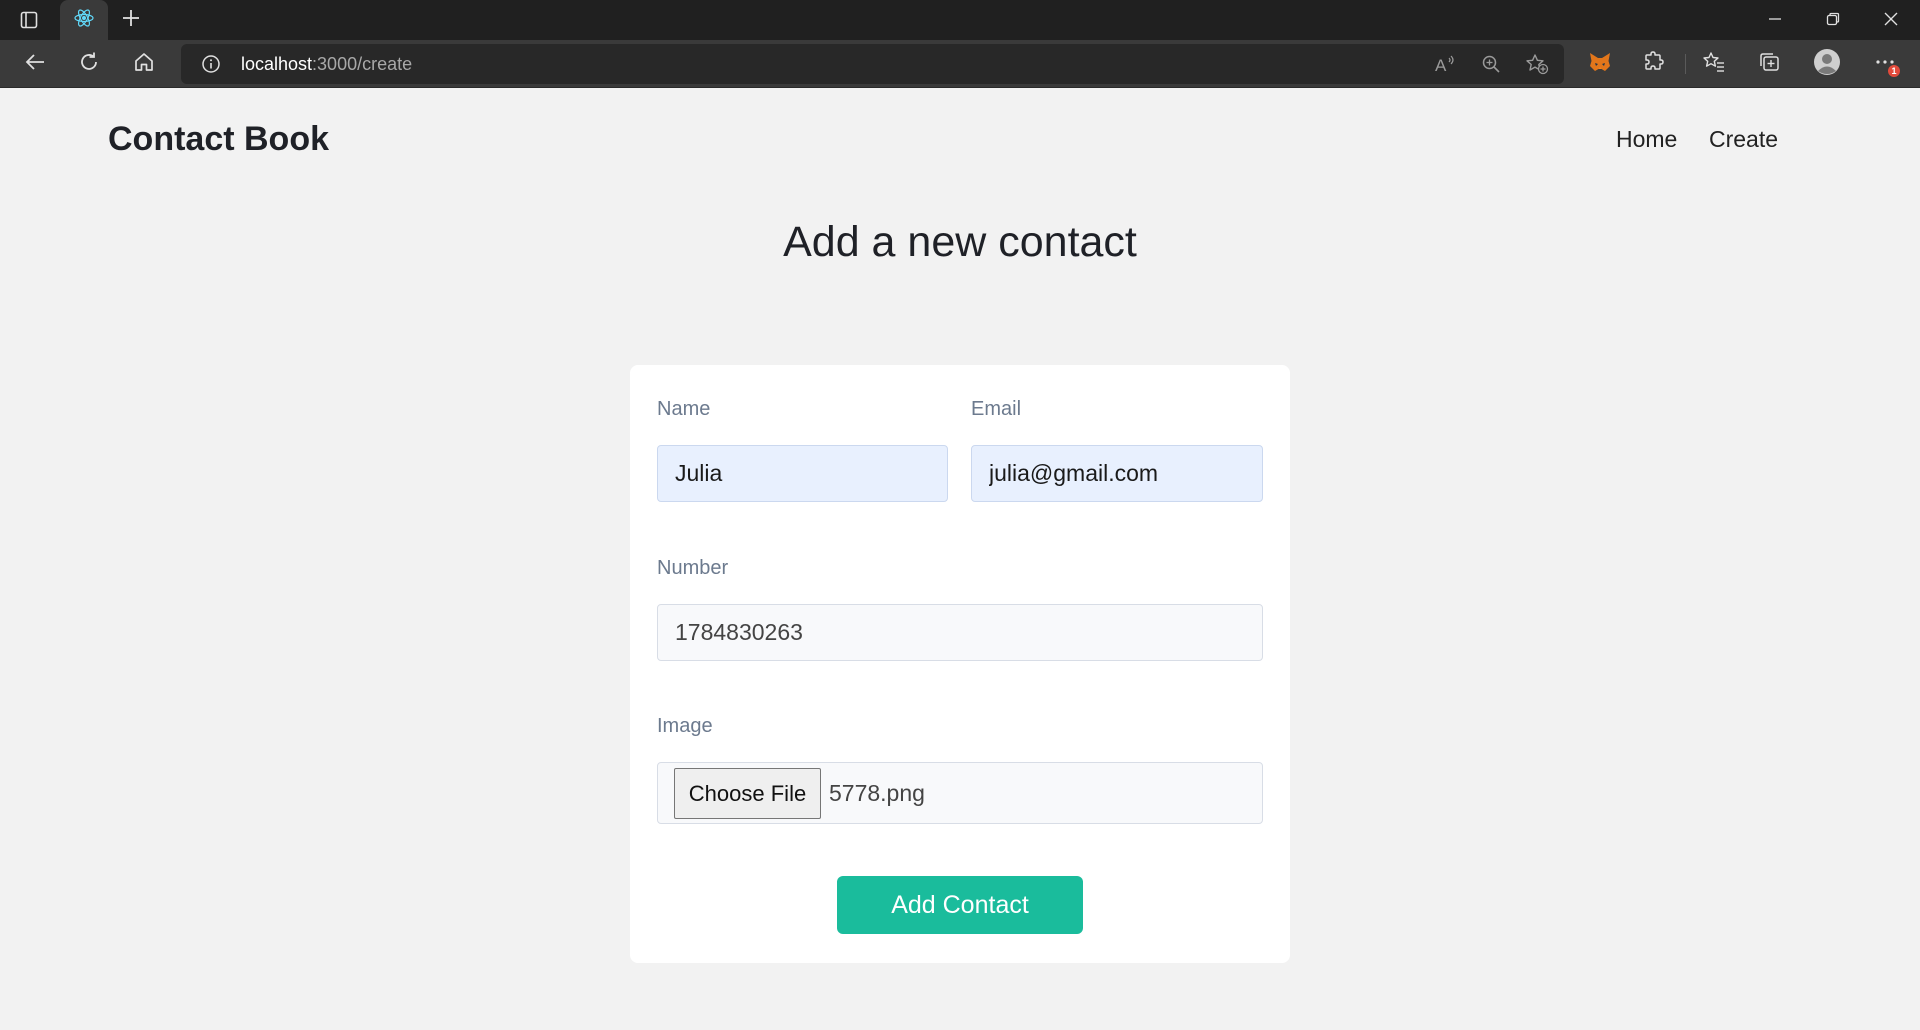 The width and height of the screenshot is (1920, 1030). What do you see at coordinates (802, 473) in the screenshot?
I see `name-input` at bounding box center [802, 473].